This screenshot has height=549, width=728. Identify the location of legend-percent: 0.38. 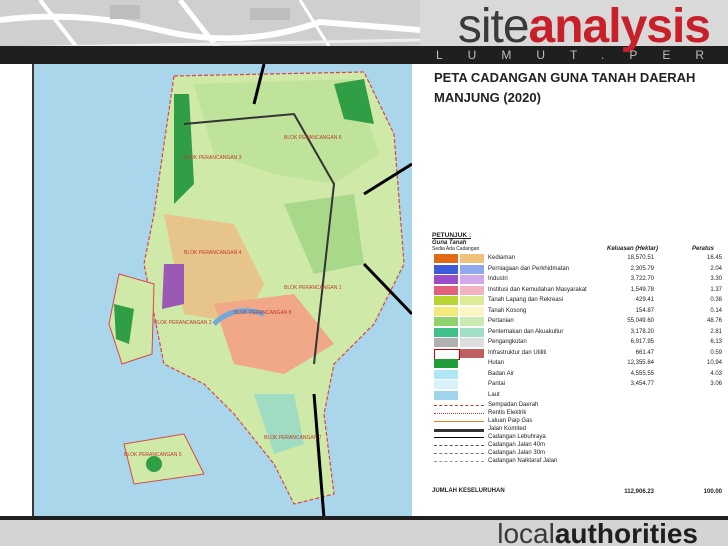
(716, 300).